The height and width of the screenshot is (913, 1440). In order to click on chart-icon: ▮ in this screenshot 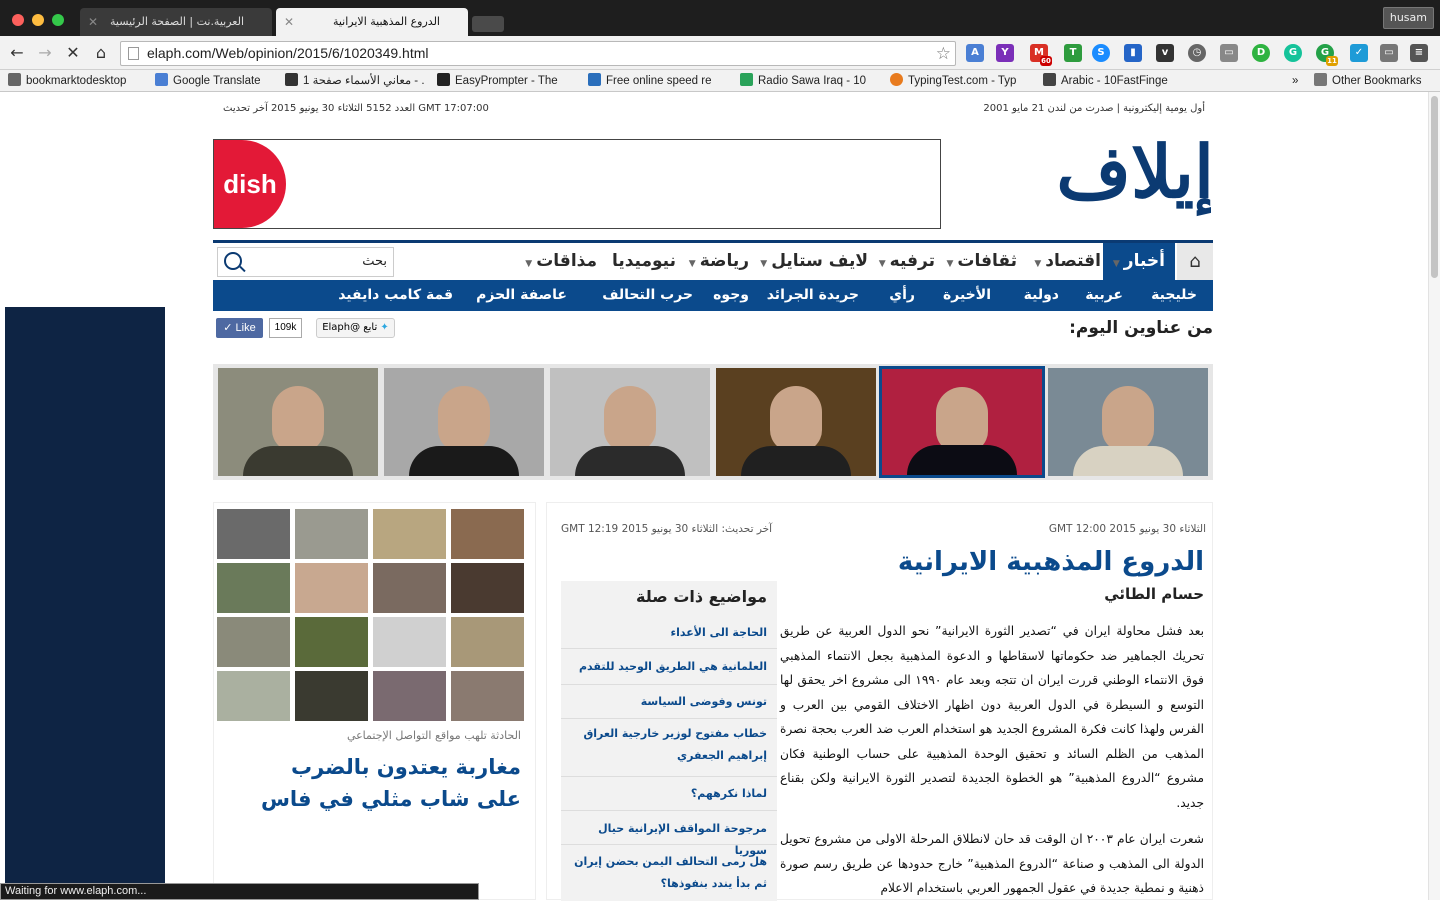, I will do `click(1133, 53)`.